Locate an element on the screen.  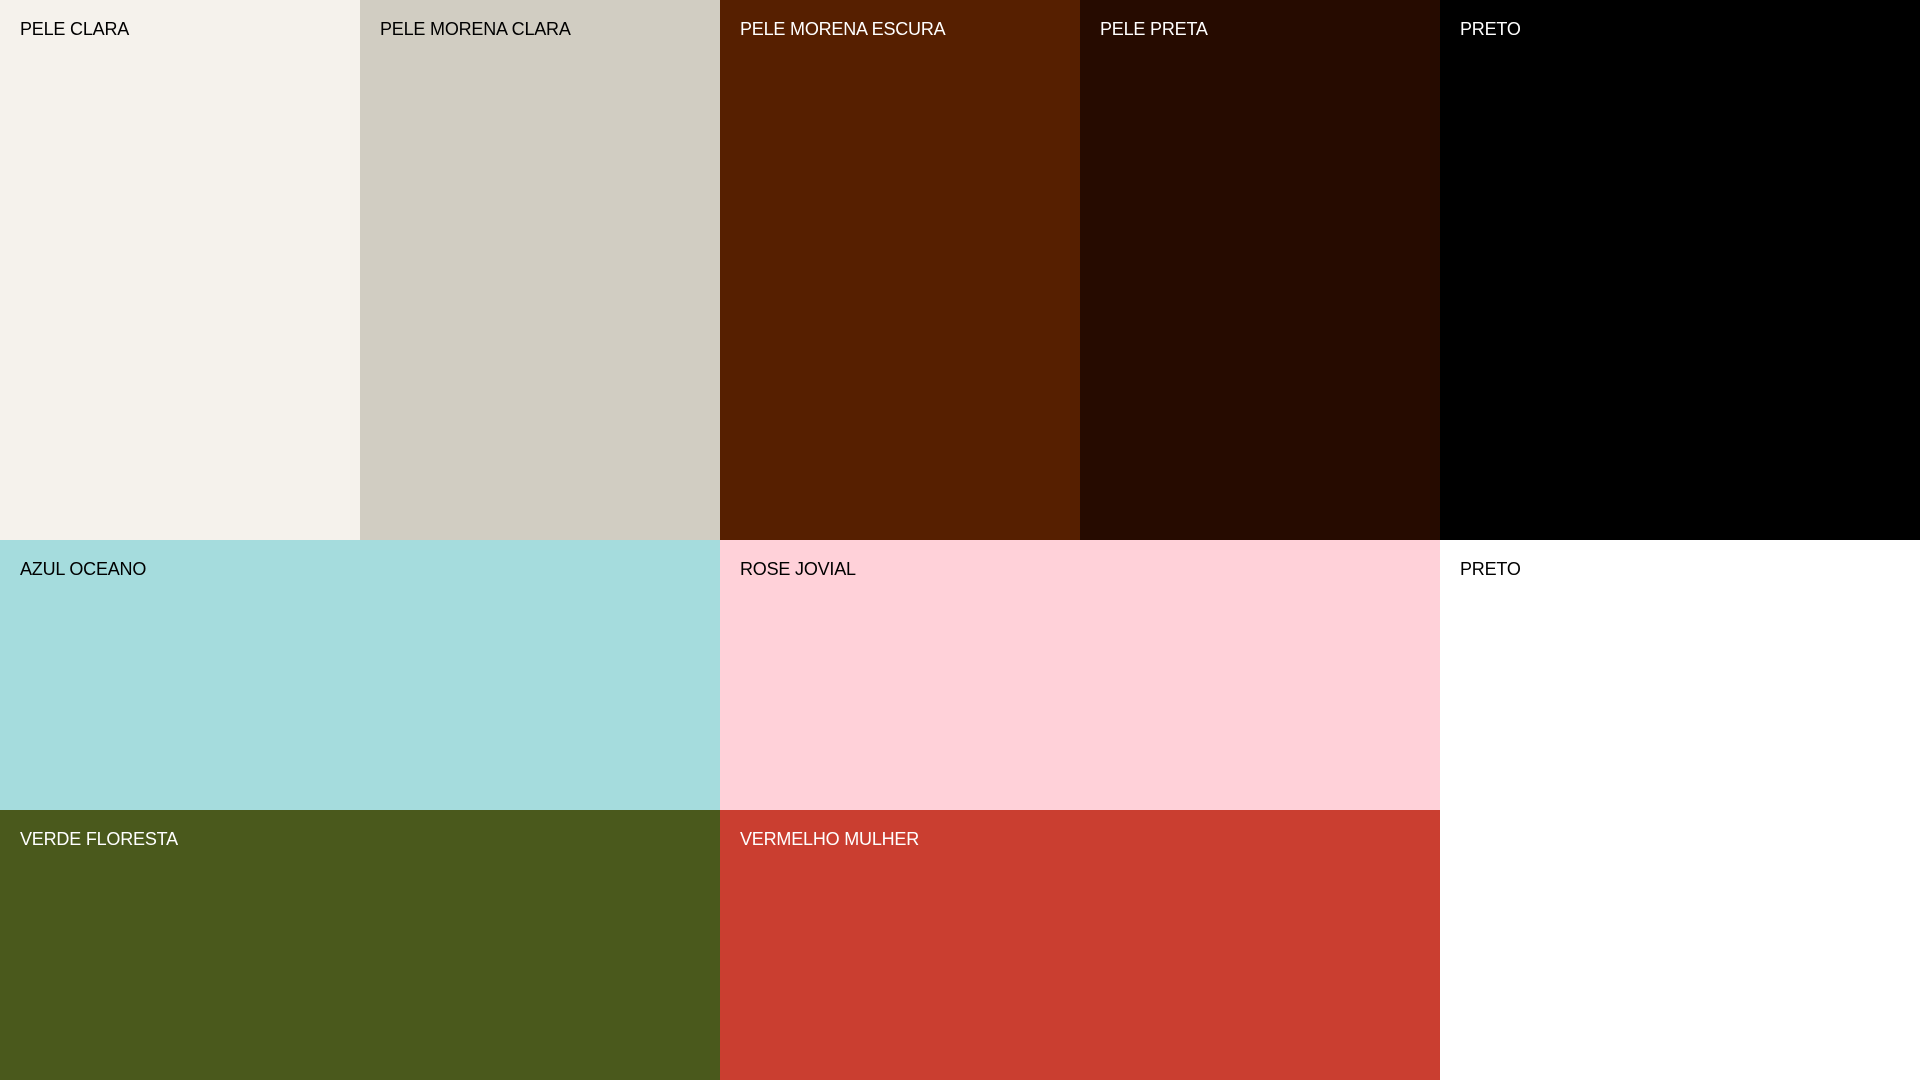
swatch-rose-jovial: ROSE JOVIAL is located at coordinates (1080, 675).